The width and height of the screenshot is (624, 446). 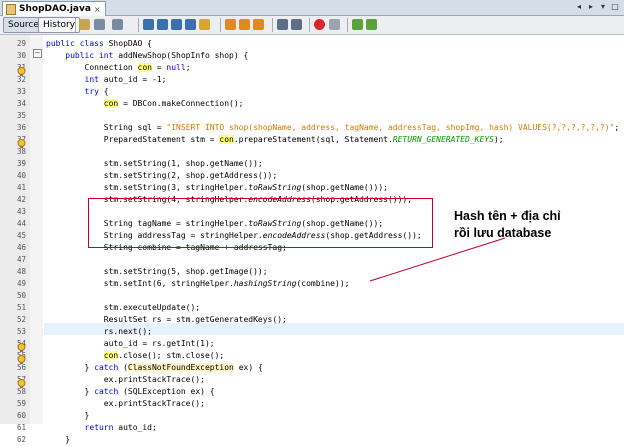 What do you see at coordinates (312, 440) in the screenshot?
I see `code-line: 62 }` at bounding box center [312, 440].